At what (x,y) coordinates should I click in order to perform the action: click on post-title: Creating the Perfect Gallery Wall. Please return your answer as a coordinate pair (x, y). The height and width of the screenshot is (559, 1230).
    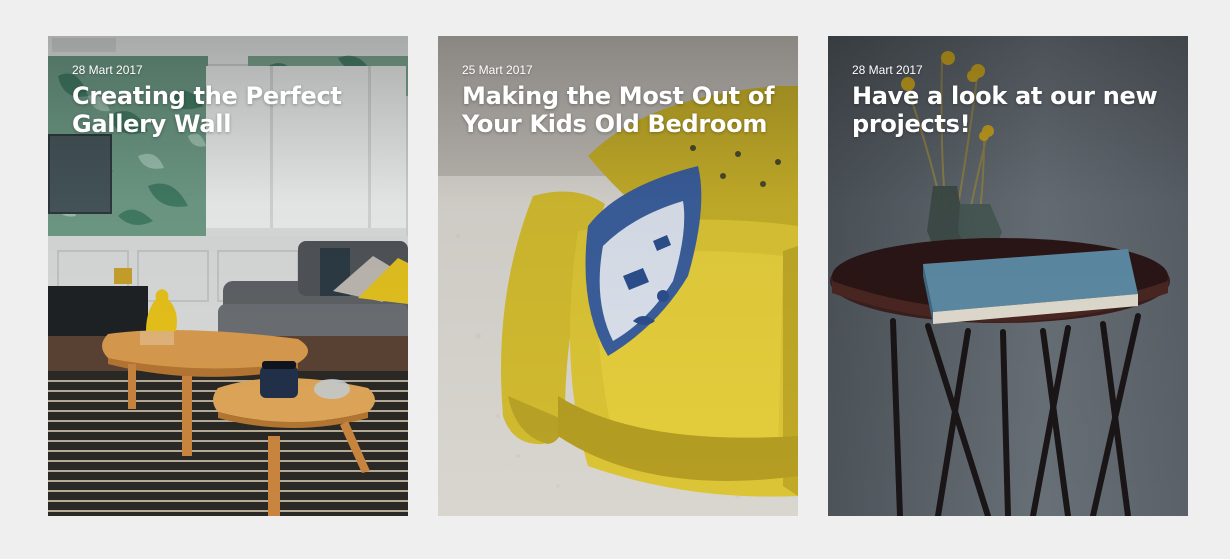
    Looking at the image, I should click on (231, 110).